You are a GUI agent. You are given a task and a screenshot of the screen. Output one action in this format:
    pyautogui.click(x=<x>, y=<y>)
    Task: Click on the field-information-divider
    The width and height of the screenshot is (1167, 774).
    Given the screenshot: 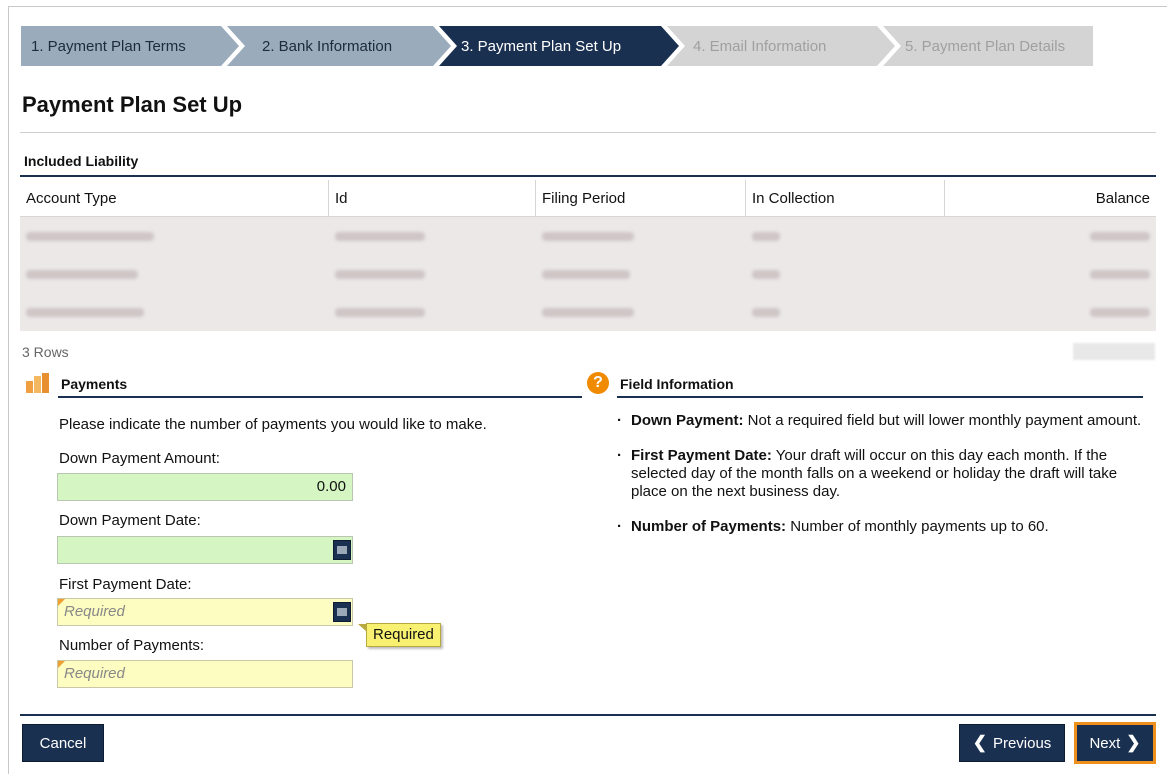 What is the action you would take?
    pyautogui.click(x=880, y=397)
    